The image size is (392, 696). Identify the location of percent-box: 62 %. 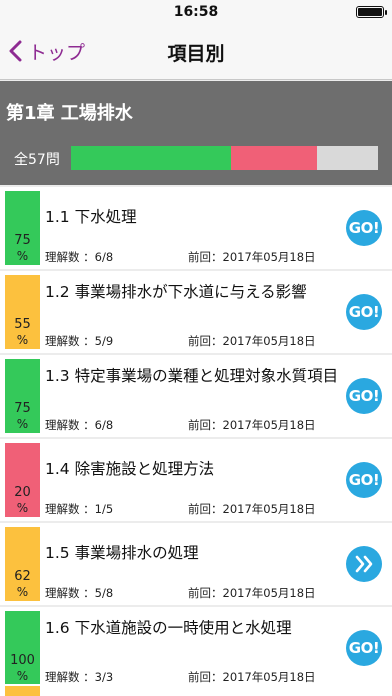
(22, 564).